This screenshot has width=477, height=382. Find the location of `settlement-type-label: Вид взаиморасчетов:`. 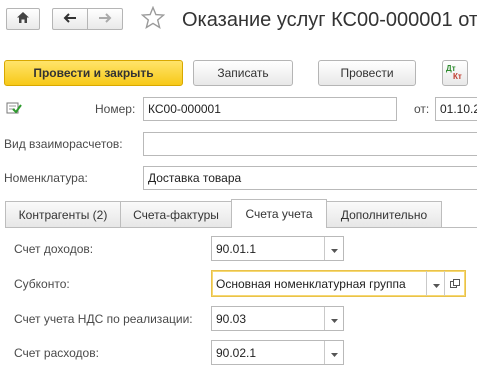

settlement-type-label: Вид взаиморасчетов: is located at coordinates (63, 144).